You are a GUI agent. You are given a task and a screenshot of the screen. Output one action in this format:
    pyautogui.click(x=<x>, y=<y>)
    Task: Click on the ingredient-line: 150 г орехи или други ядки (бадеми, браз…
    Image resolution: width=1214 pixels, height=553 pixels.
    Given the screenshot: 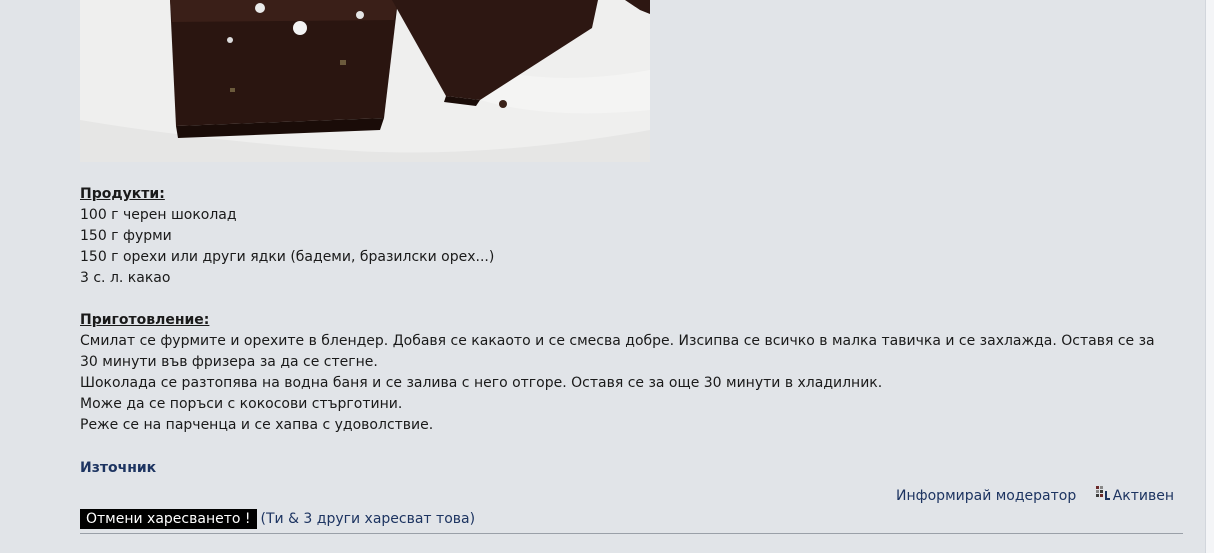 What is the action you would take?
    pyautogui.click(x=287, y=257)
    